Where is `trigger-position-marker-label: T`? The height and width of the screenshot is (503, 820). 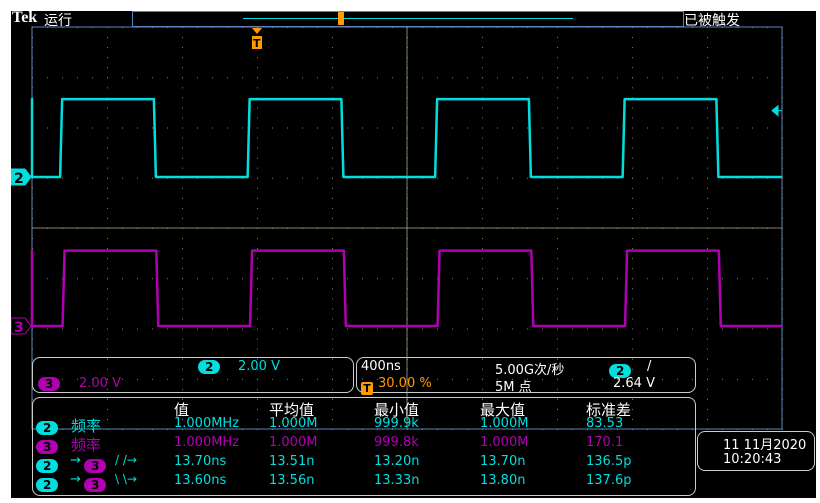 trigger-position-marker-label: T is located at coordinates (257, 43).